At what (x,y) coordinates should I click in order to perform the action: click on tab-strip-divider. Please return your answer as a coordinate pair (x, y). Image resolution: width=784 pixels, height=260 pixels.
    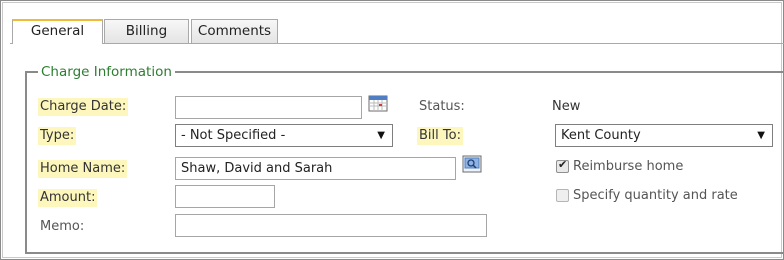
    Looking at the image, I should click on (397, 43).